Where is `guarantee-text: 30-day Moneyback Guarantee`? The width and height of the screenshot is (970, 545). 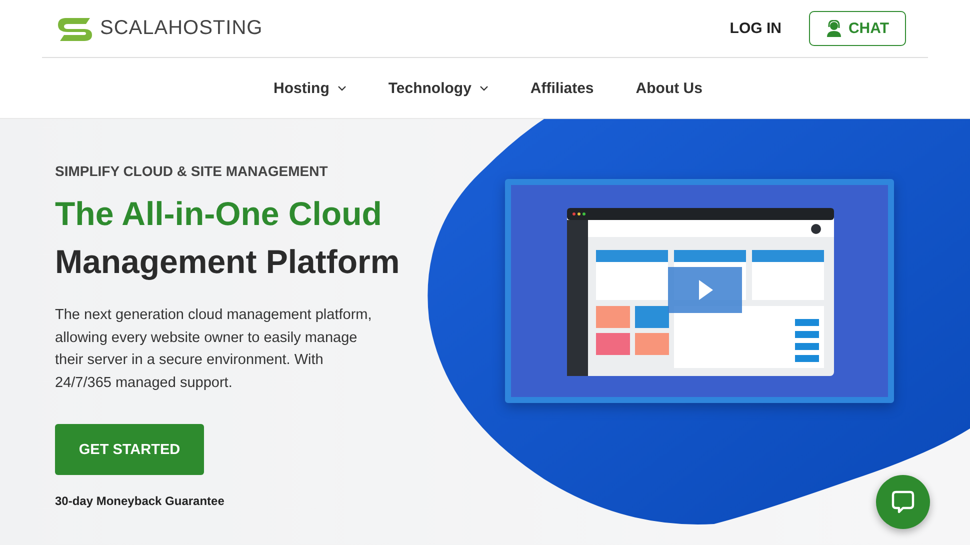 guarantee-text: 30-day Moneyback Guarantee is located at coordinates (140, 501).